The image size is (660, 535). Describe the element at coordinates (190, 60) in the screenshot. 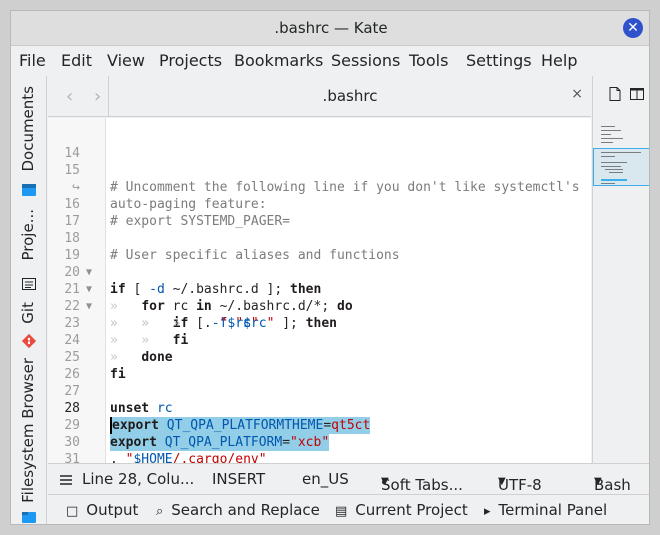

I see `menu-projects: Projects` at that location.